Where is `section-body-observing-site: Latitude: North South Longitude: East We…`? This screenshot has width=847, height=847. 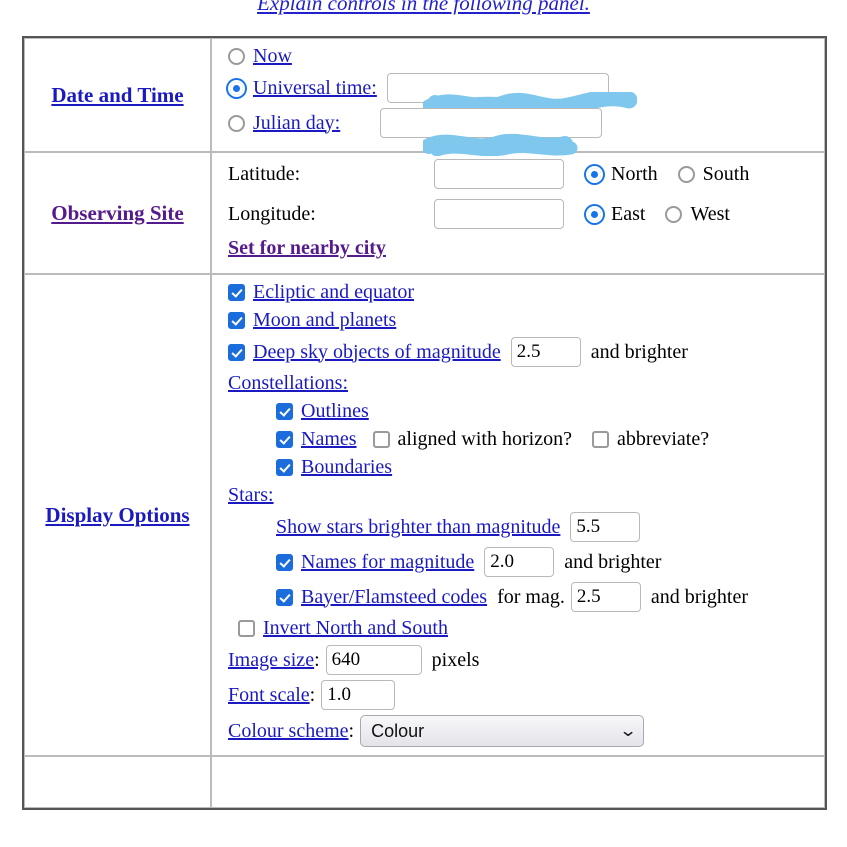 section-body-observing-site: Latitude: North South Longitude: East We… is located at coordinates (518, 213).